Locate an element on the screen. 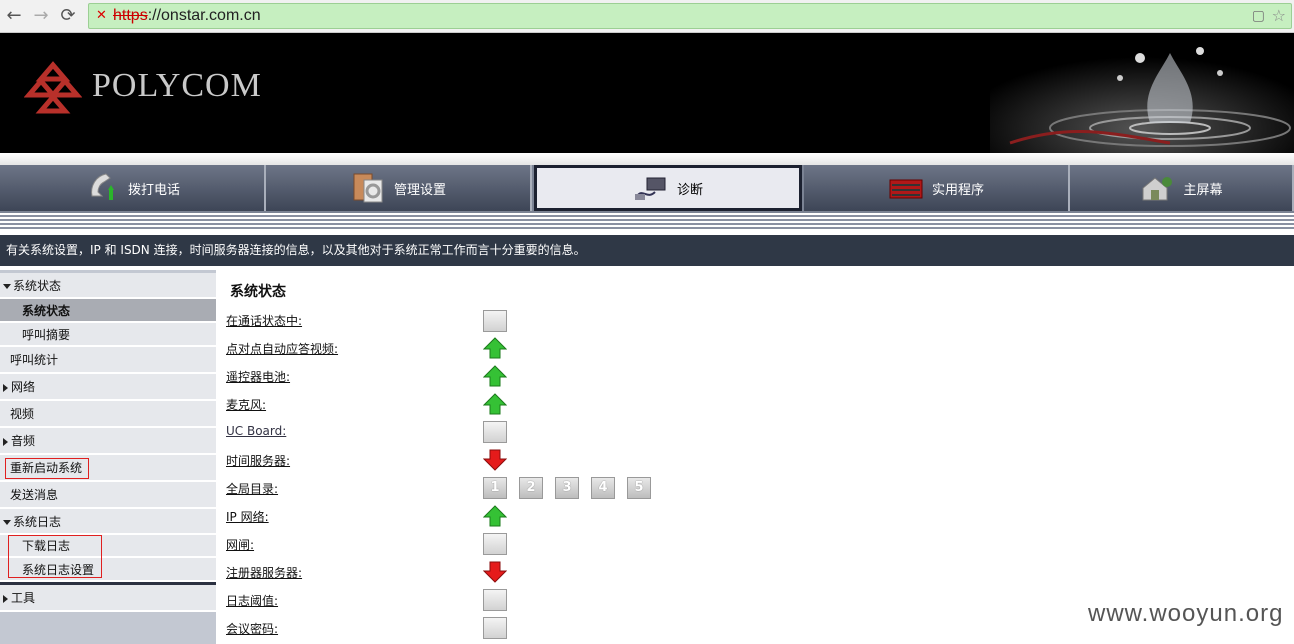 This screenshot has width=1294, height=644. sidebar-item-label: 网络 is located at coordinates (23, 387).